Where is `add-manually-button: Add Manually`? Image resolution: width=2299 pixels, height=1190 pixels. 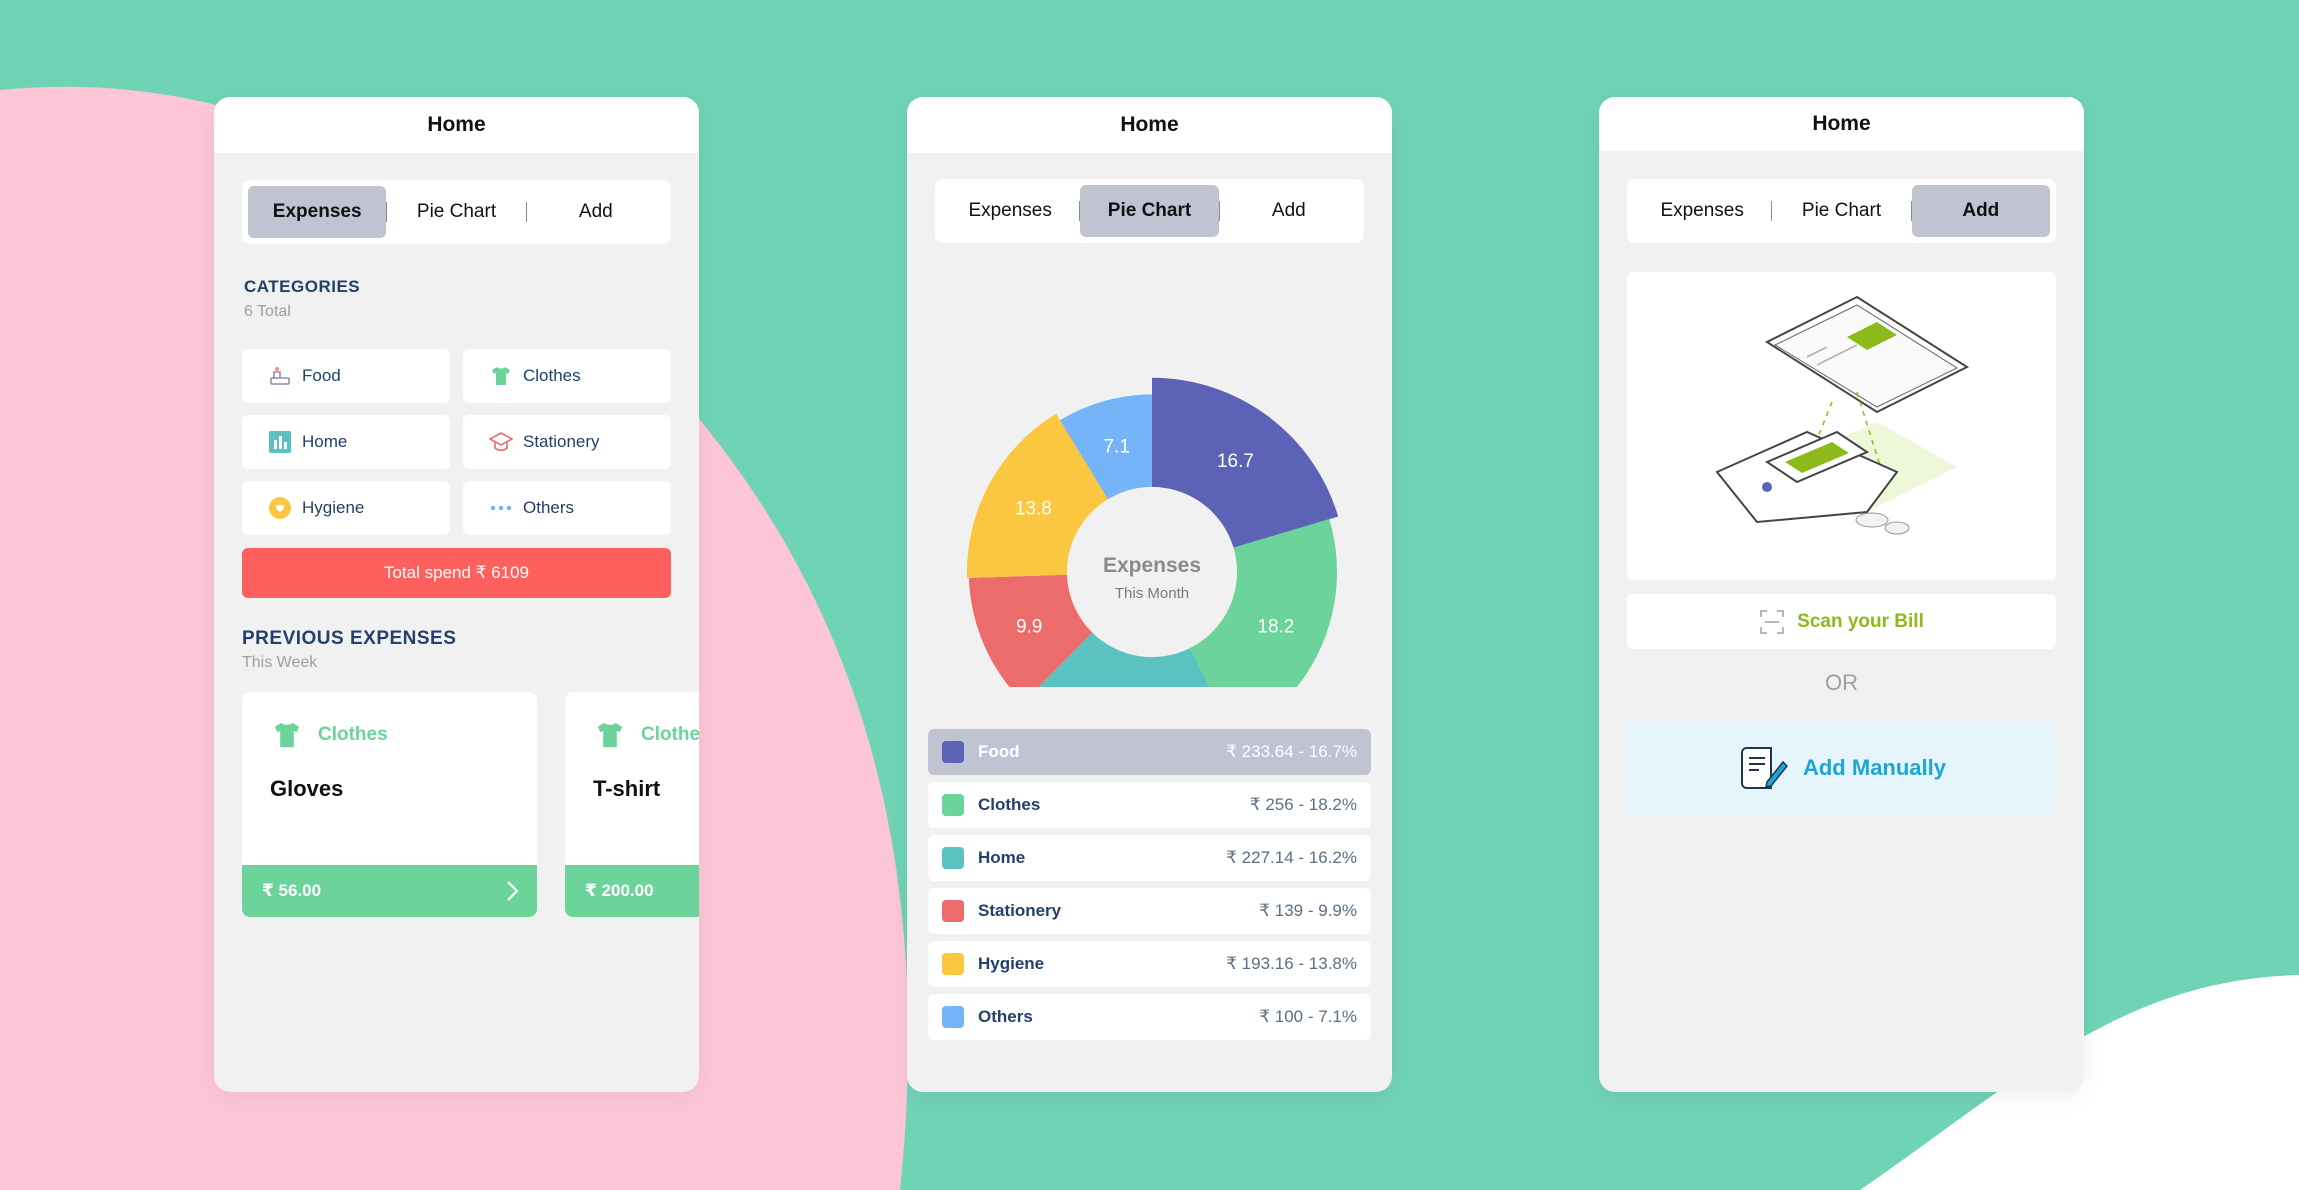 add-manually-button: Add Manually is located at coordinates (1841, 767).